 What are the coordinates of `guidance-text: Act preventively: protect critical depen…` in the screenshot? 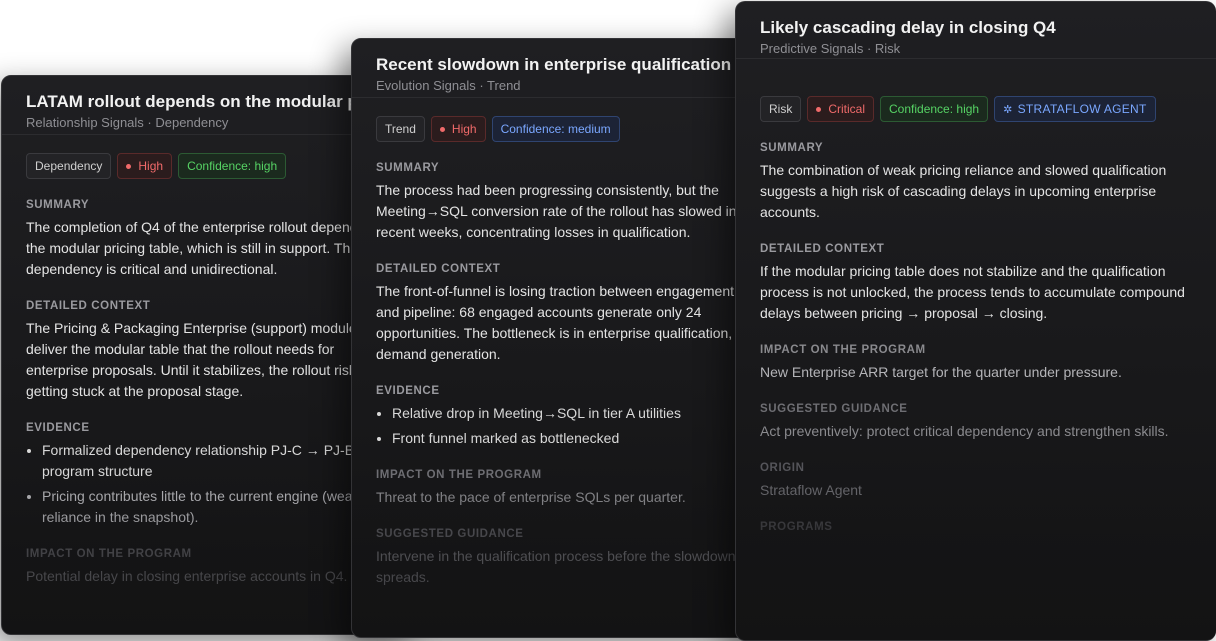 It's located at (964, 431).